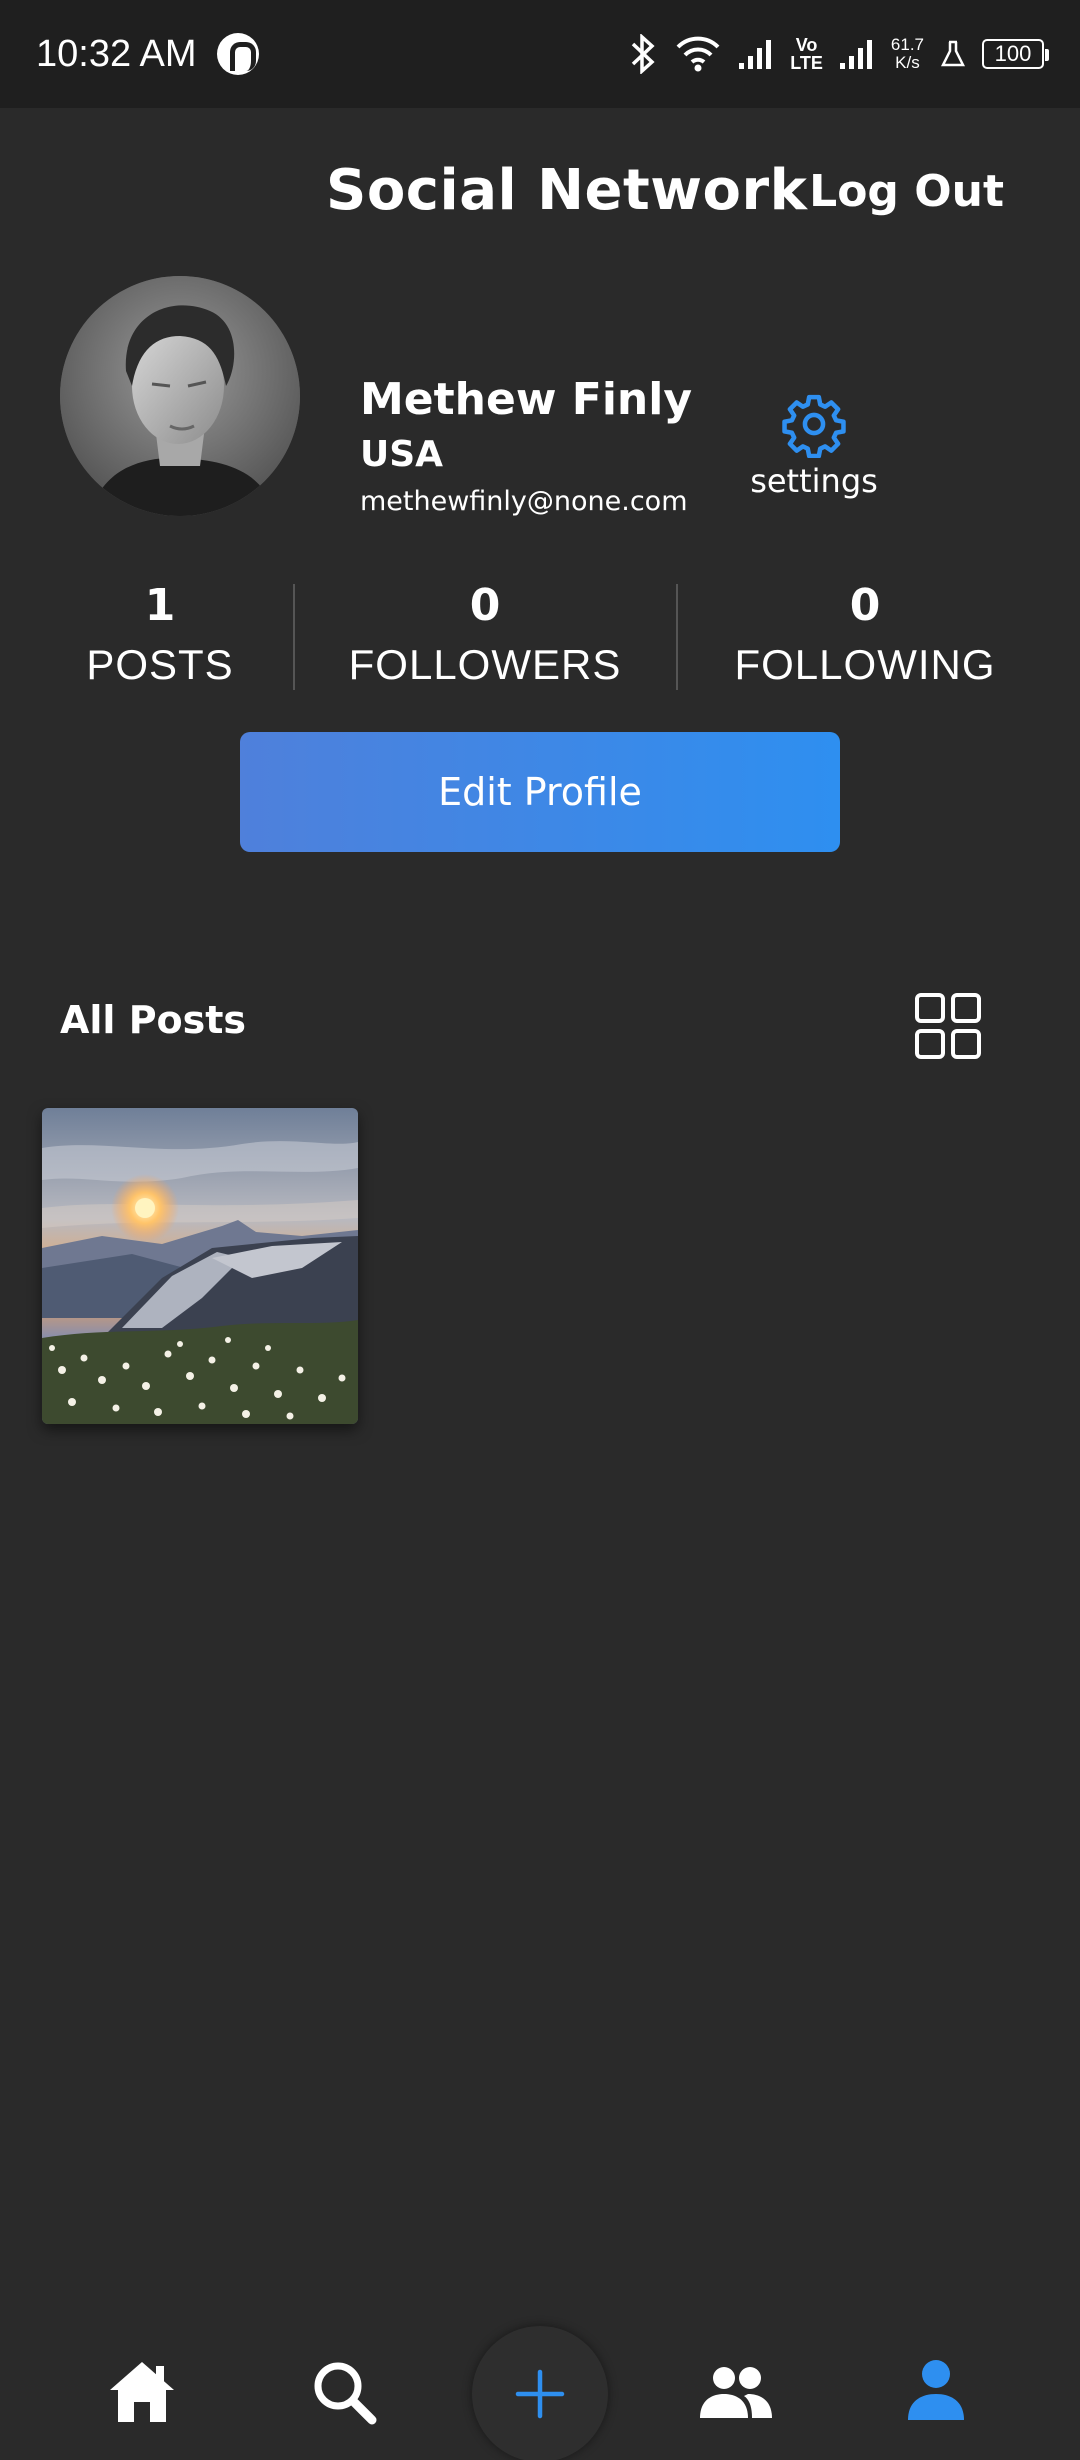  Describe the element at coordinates (402, 454) in the screenshot. I see `user-country: USA` at that location.